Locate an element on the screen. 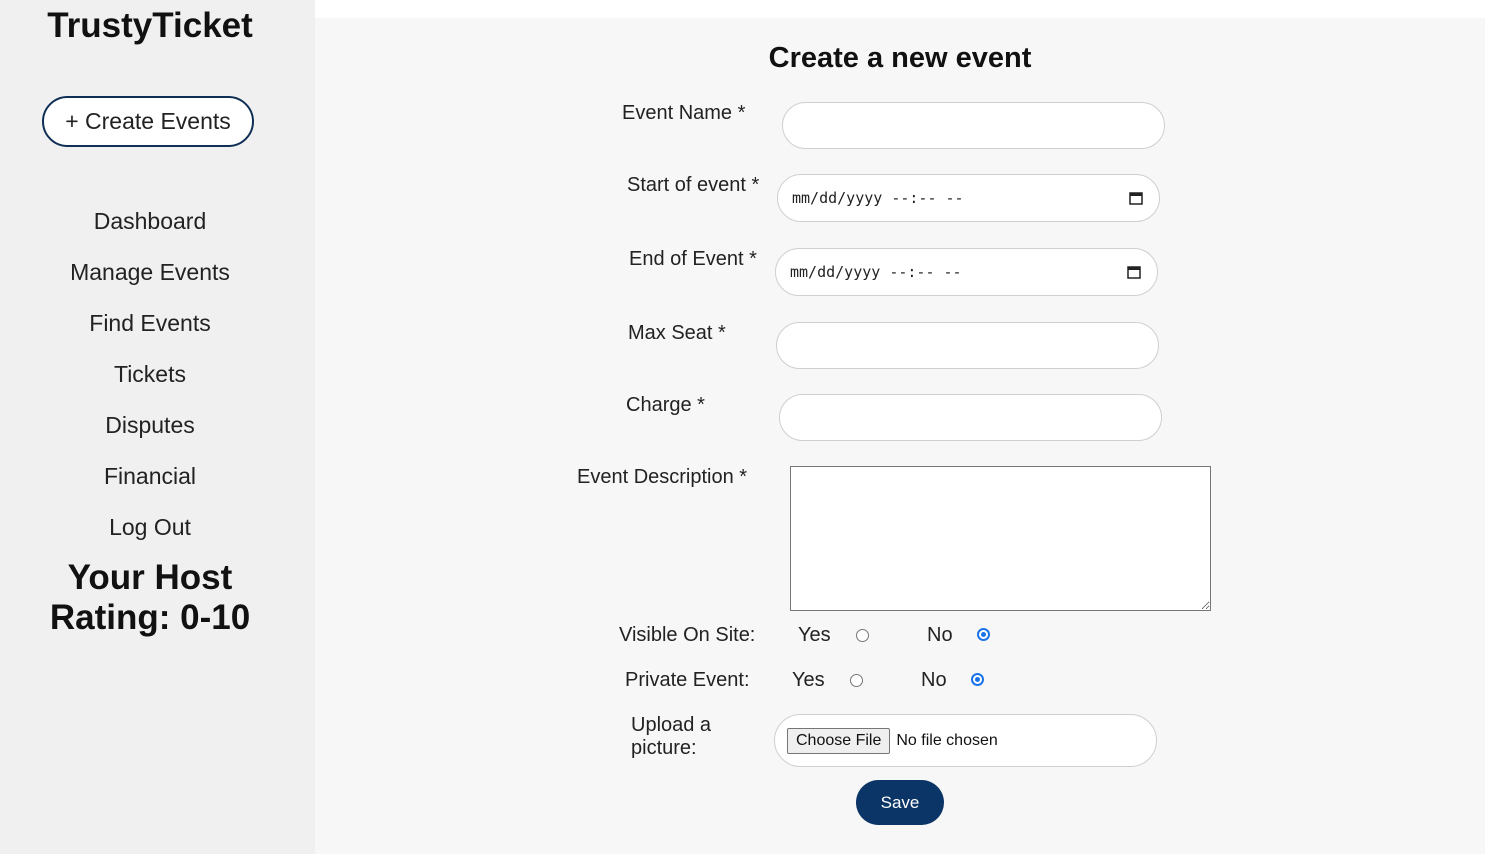 This screenshot has height=854, width=1491. sidebar-item-log-out: Log Out is located at coordinates (150, 527).